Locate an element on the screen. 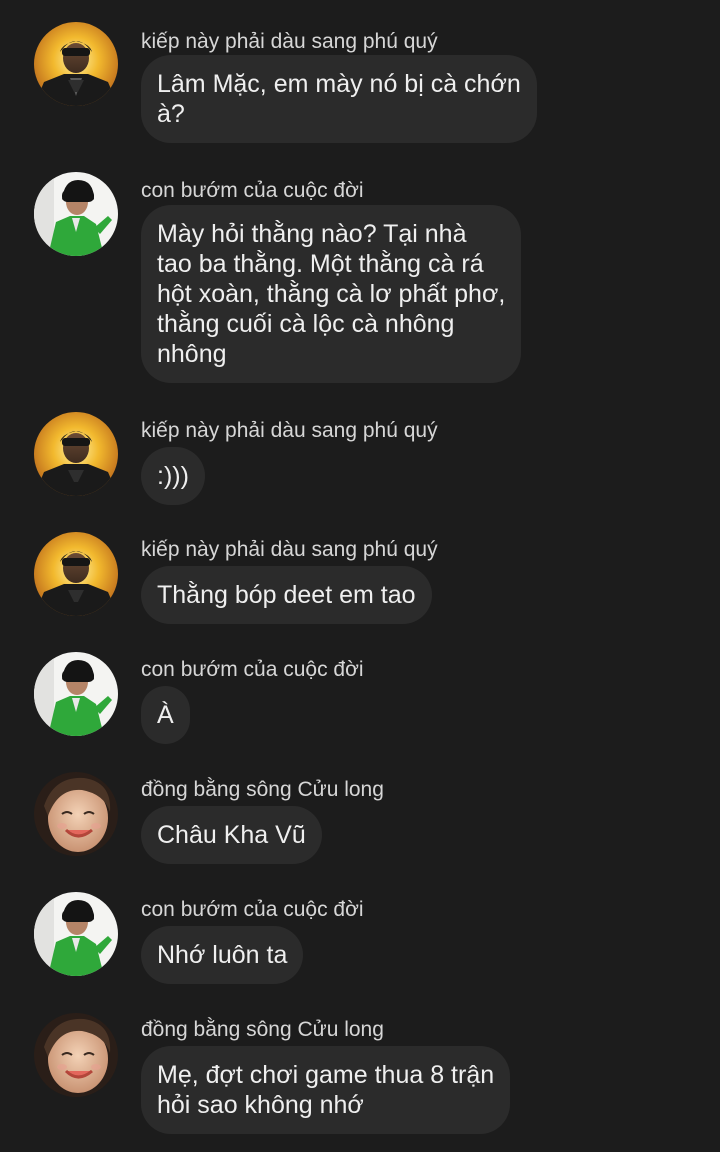 Image resolution: width=720 pixels, height=1152 pixels. message-text: À is located at coordinates (165, 715).